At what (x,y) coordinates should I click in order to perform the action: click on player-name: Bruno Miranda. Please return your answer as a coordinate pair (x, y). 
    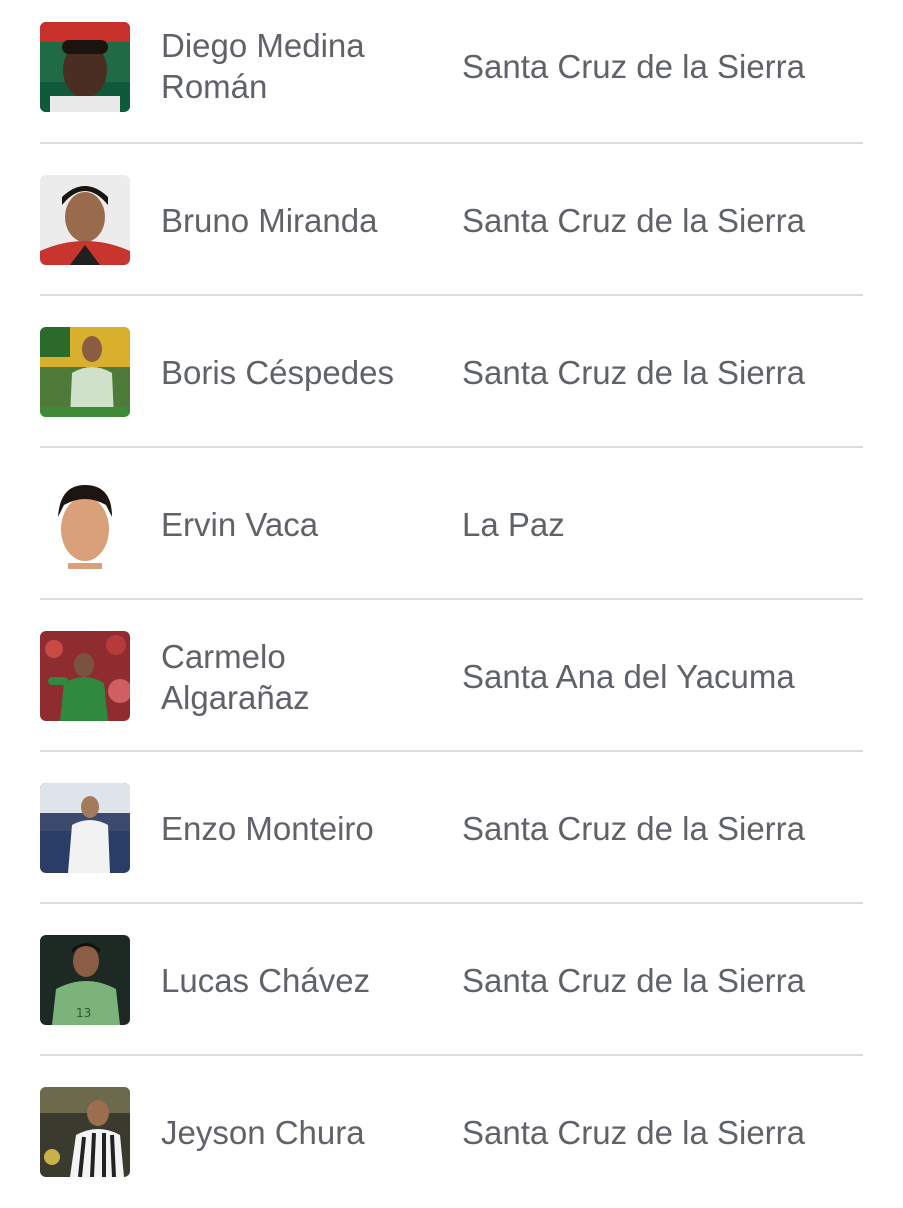
    Looking at the image, I should click on (269, 220).